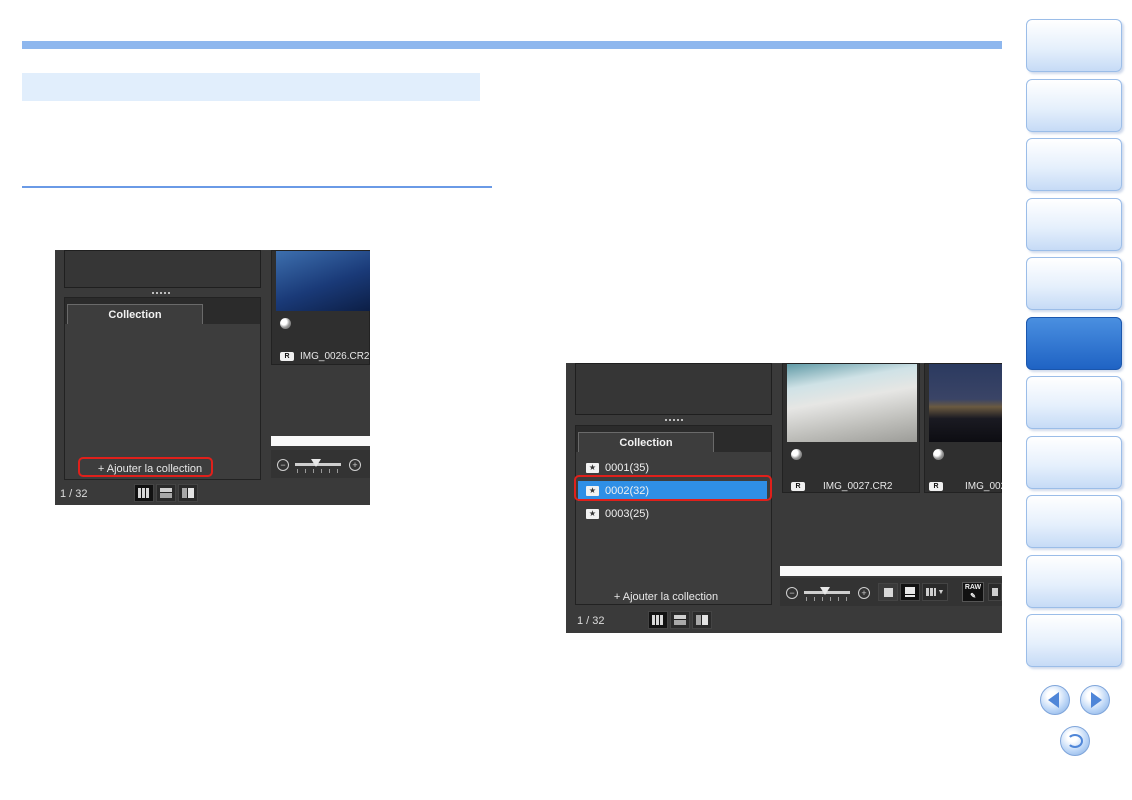 This screenshot has width=1132, height=800. I want to click on filmstrip-view-button, so click(910, 592).